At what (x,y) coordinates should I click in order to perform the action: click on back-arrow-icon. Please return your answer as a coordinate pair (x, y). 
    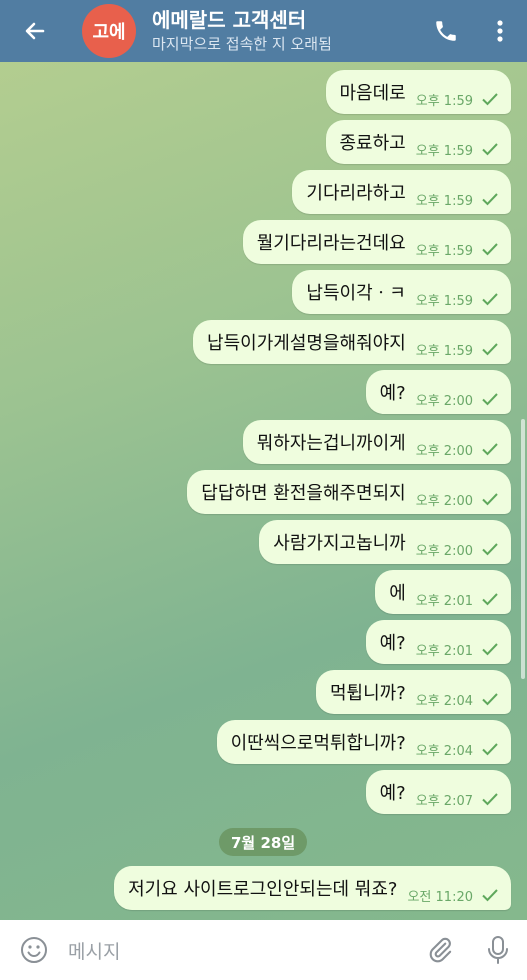
    Looking at the image, I should click on (35, 31).